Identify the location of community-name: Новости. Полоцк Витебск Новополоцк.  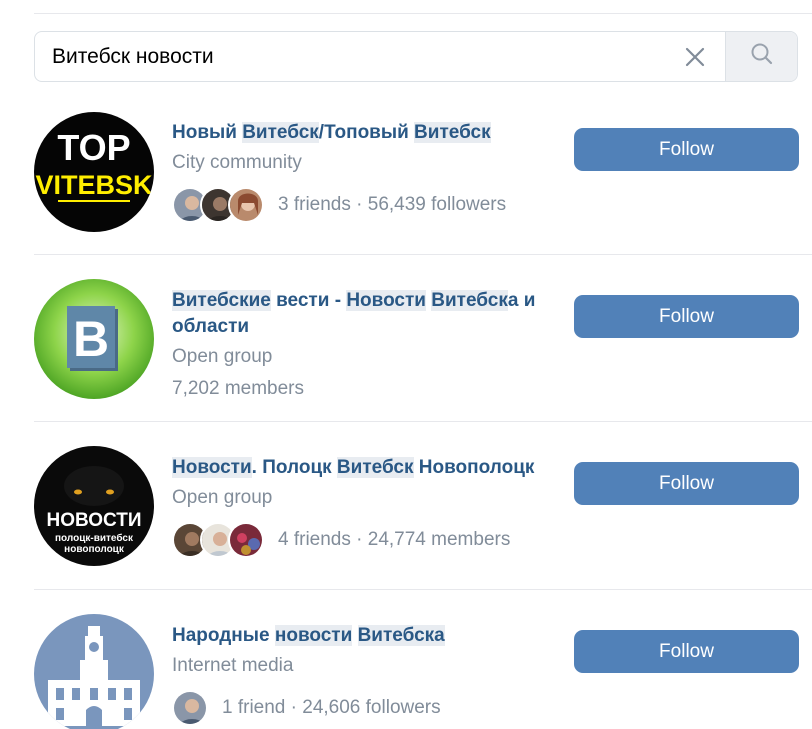
(357, 468).